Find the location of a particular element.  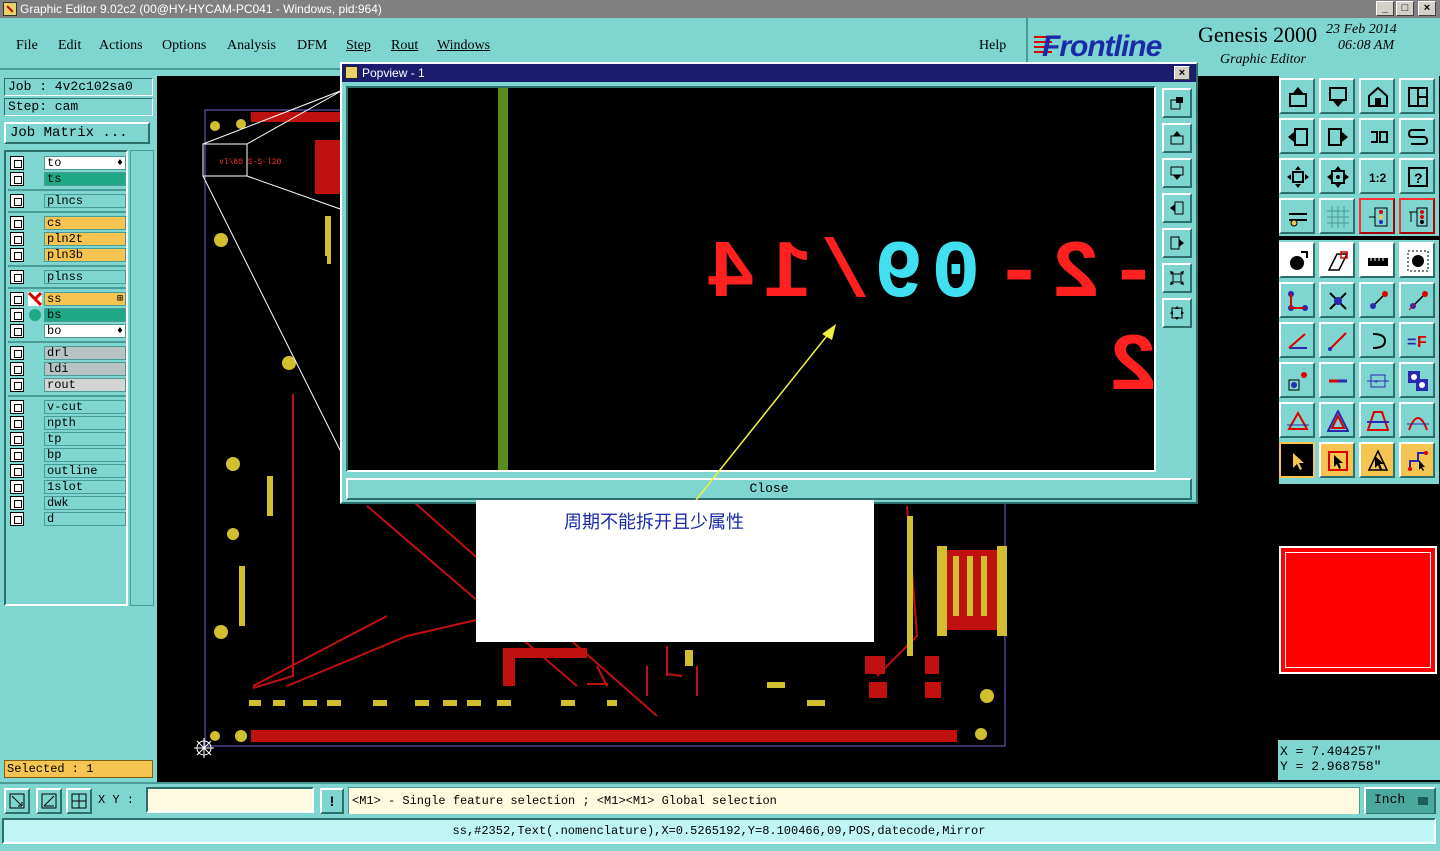

measure-button is located at coordinates (1377, 260).